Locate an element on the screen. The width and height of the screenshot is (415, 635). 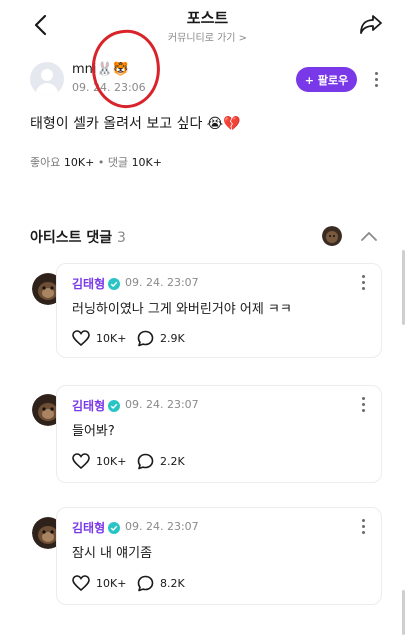
page-title: 포스트 is located at coordinates (207, 18).